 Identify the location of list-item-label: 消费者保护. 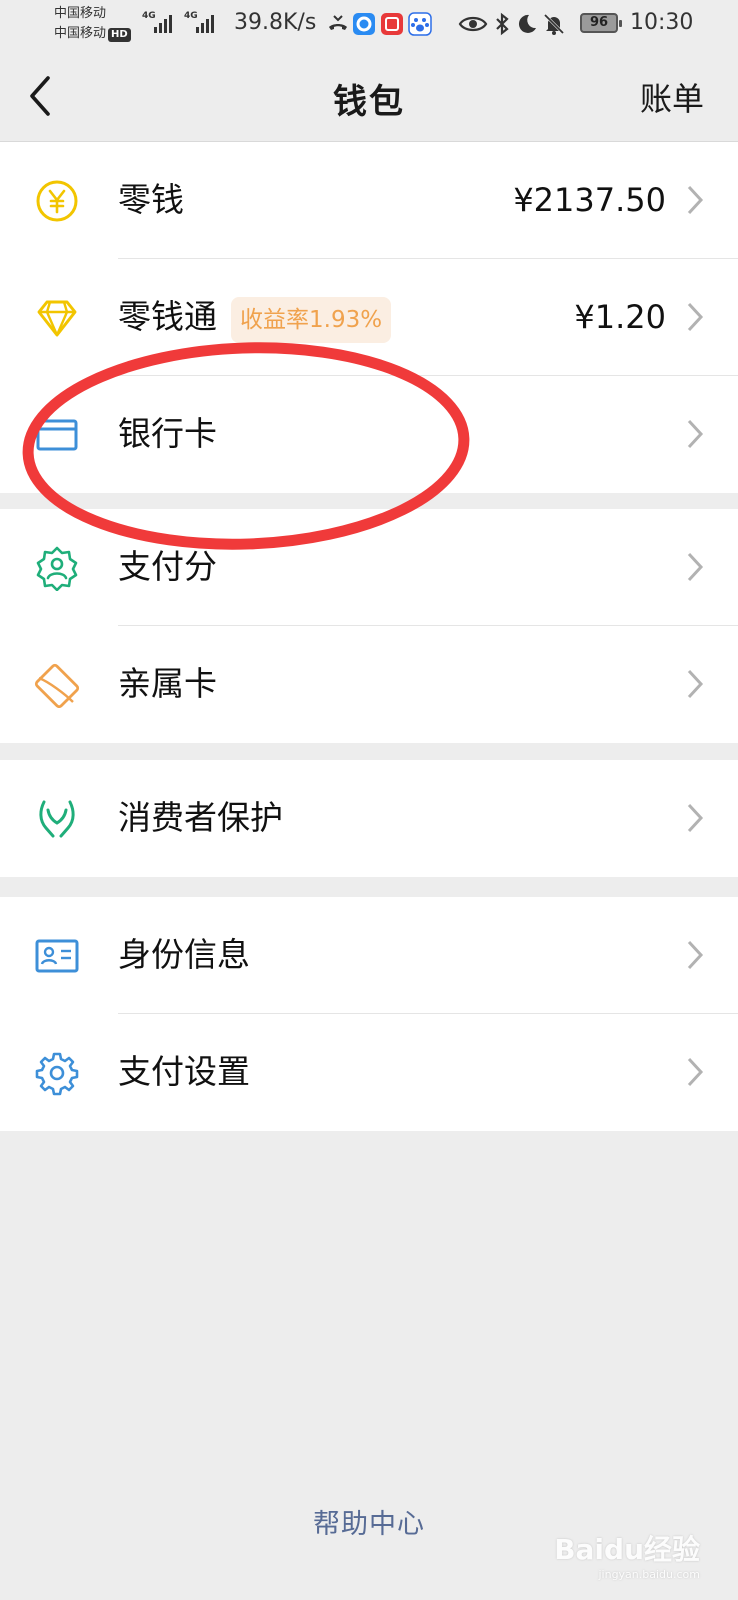
(200, 817).